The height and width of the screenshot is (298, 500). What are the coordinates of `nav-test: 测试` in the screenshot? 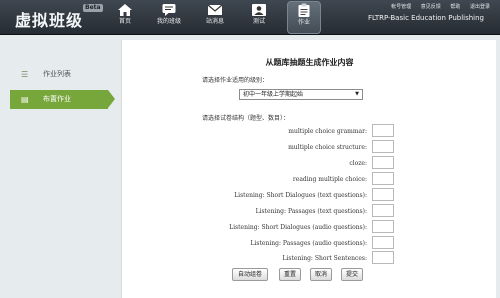 It's located at (259, 17).